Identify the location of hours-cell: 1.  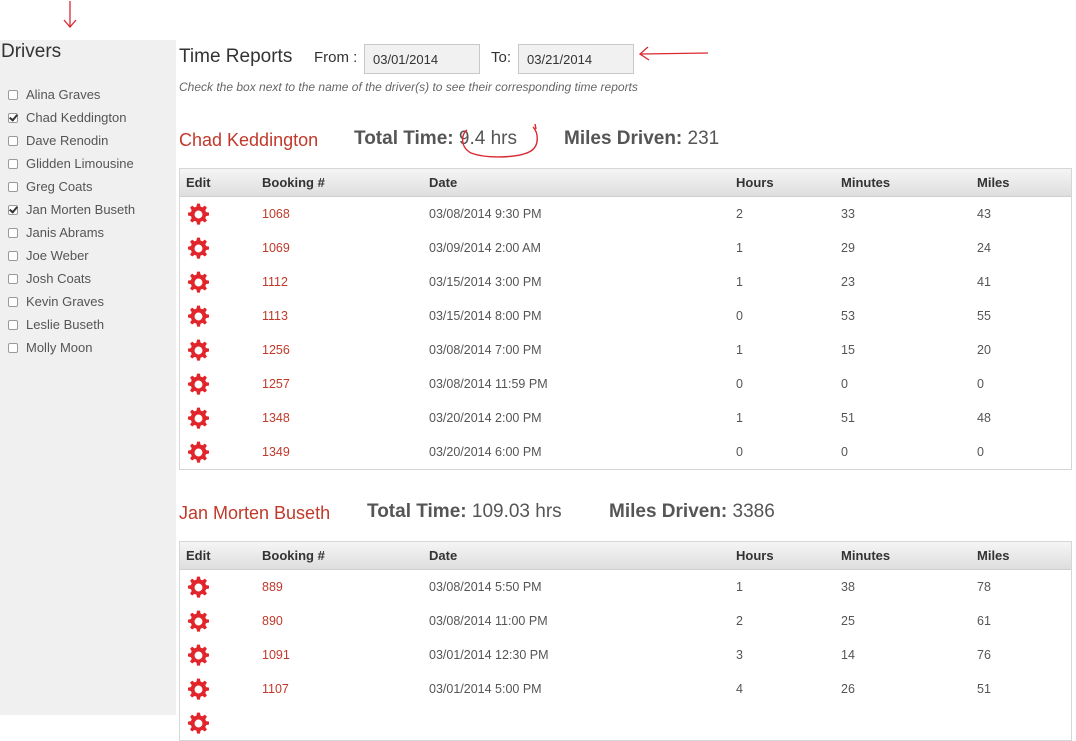
(739, 282).